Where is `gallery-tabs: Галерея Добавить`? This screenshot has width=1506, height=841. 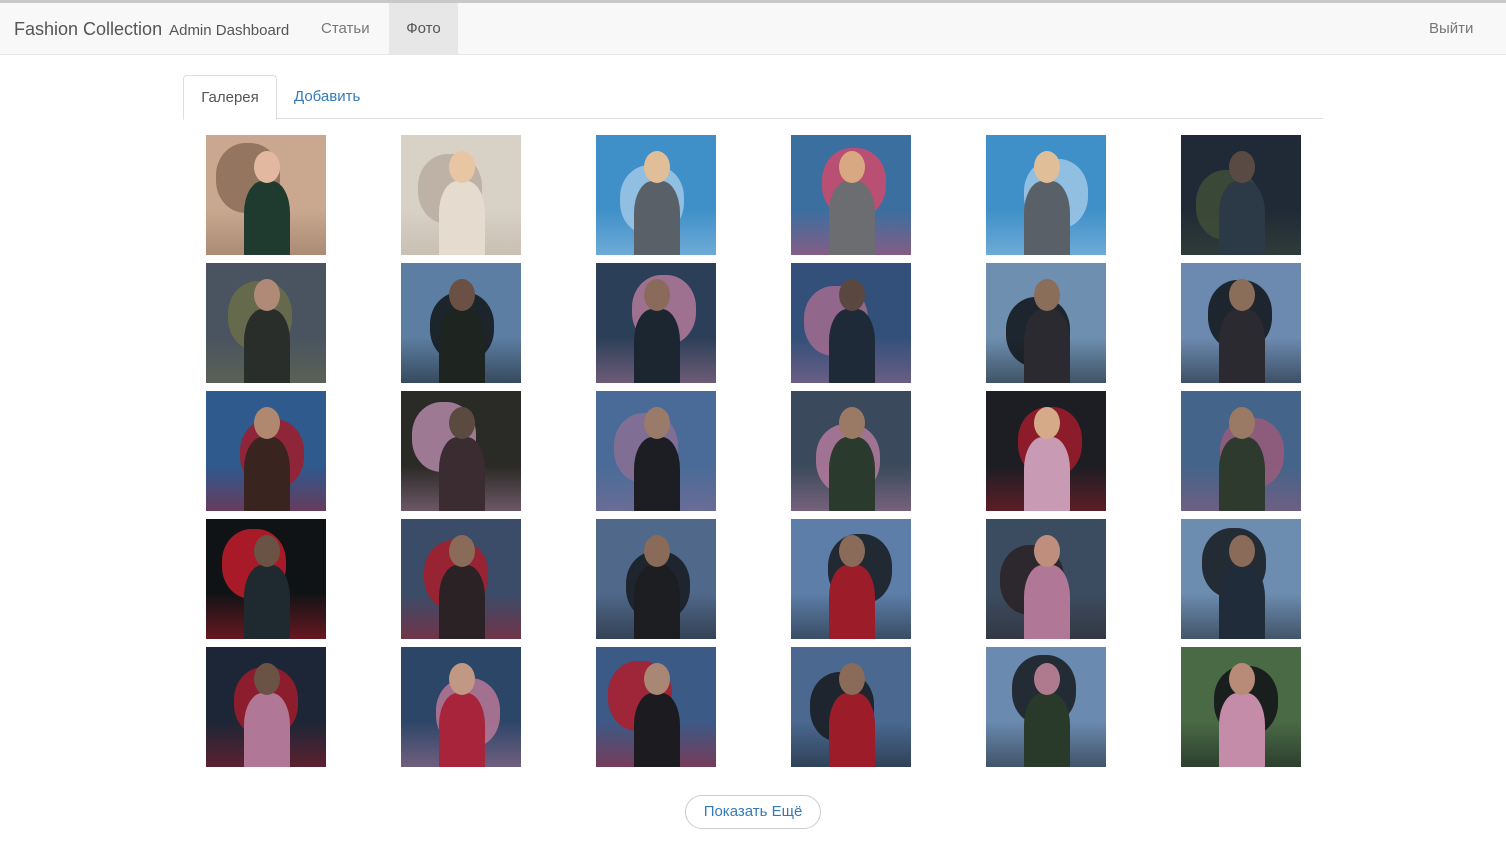
gallery-tabs: Галерея Добавить is located at coordinates (753, 97).